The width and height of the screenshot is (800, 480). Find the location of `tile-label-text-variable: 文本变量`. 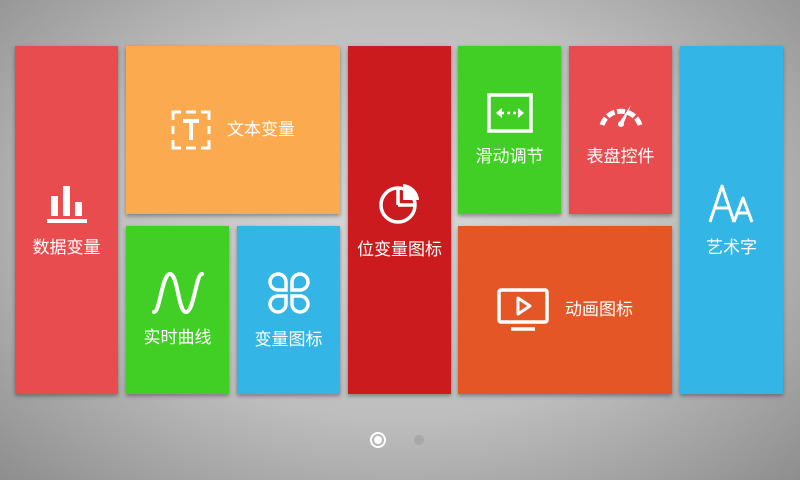

tile-label-text-variable: 文本变量 is located at coordinates (261, 130).